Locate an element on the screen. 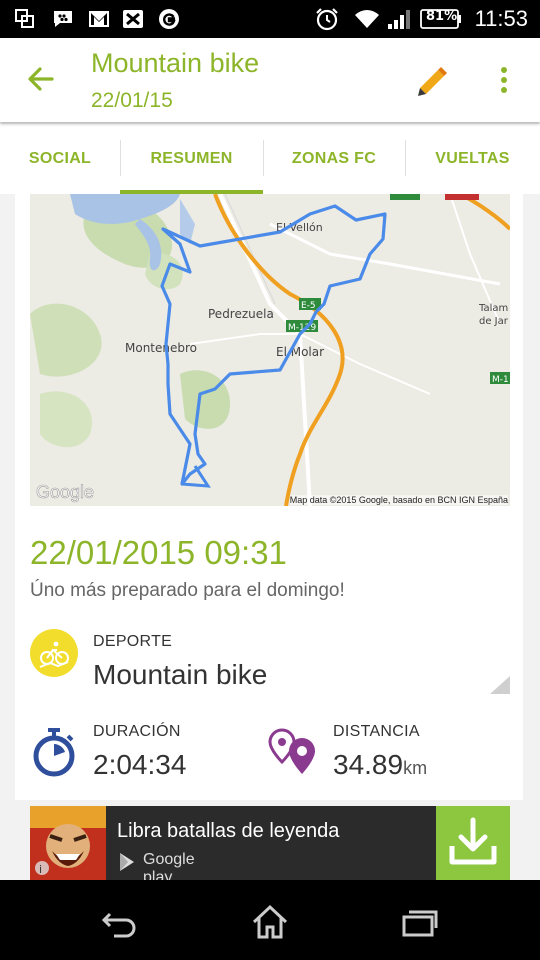 Image resolution: width=540 pixels, height=960 pixels. navigation-bar is located at coordinates (270, 920).